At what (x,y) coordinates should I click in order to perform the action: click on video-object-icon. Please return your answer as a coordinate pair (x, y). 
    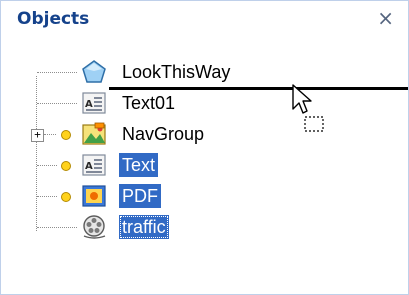
    Looking at the image, I should click on (94, 227).